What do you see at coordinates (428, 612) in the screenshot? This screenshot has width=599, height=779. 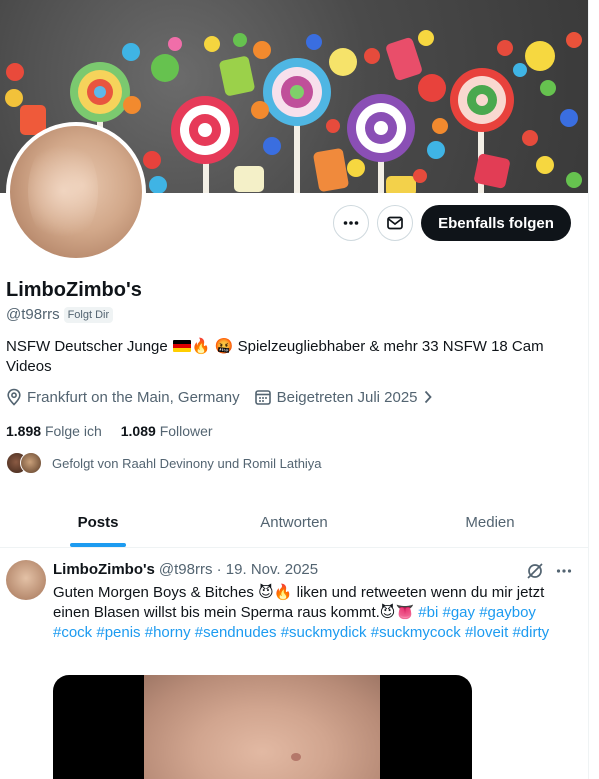 I see `hashtag: #bi` at bounding box center [428, 612].